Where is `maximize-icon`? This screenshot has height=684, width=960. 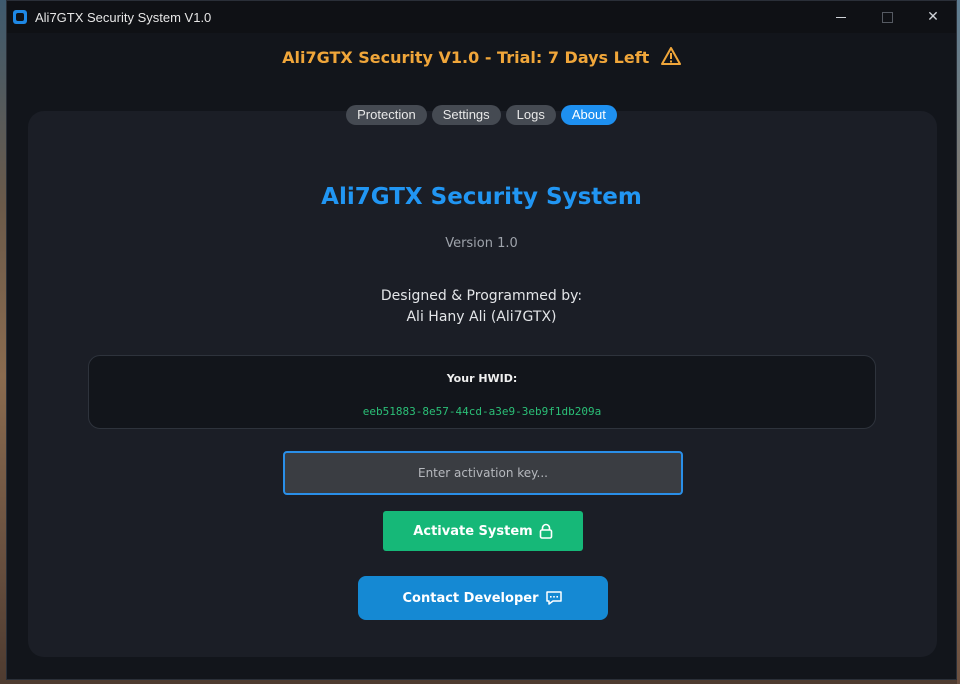 maximize-icon is located at coordinates (887, 17).